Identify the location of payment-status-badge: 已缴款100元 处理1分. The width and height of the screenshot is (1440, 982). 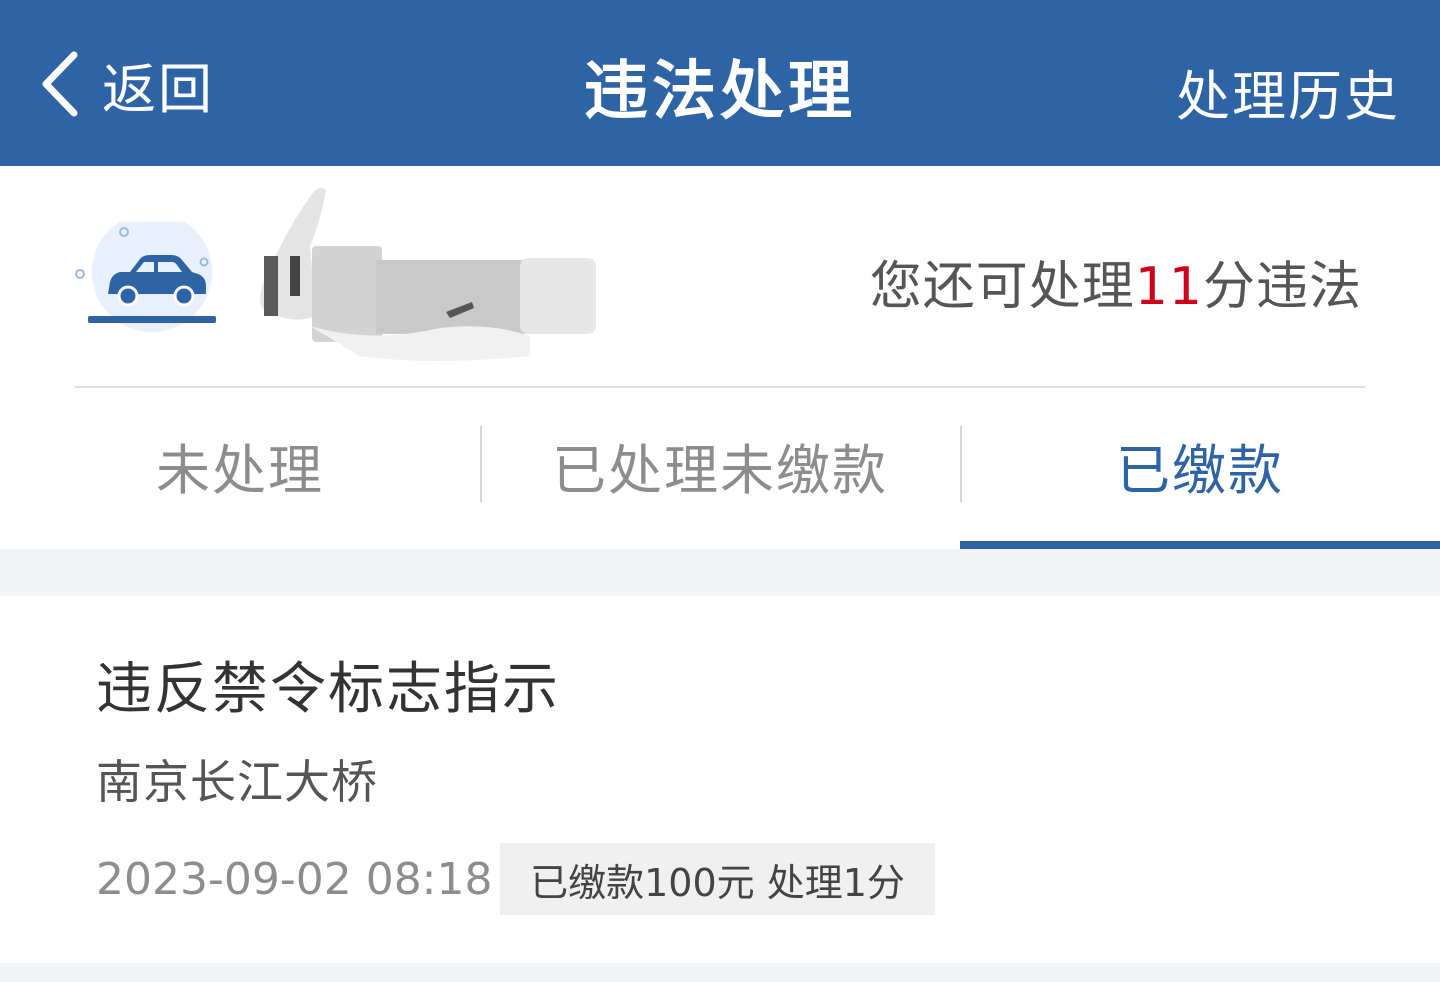
(717, 879).